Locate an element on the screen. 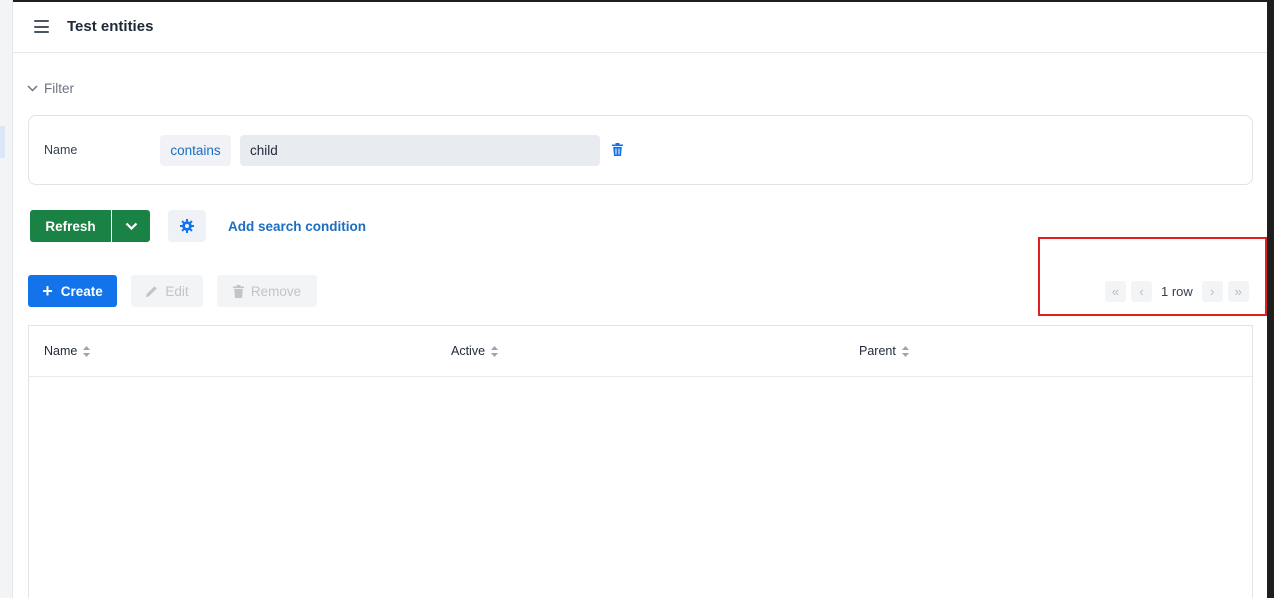  remove-button-label: Remove is located at coordinates (276, 291).